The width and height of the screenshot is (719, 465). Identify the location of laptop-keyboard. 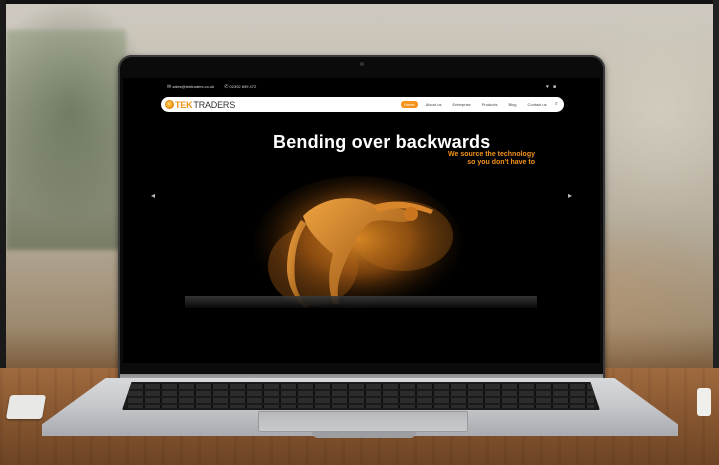
(361, 396).